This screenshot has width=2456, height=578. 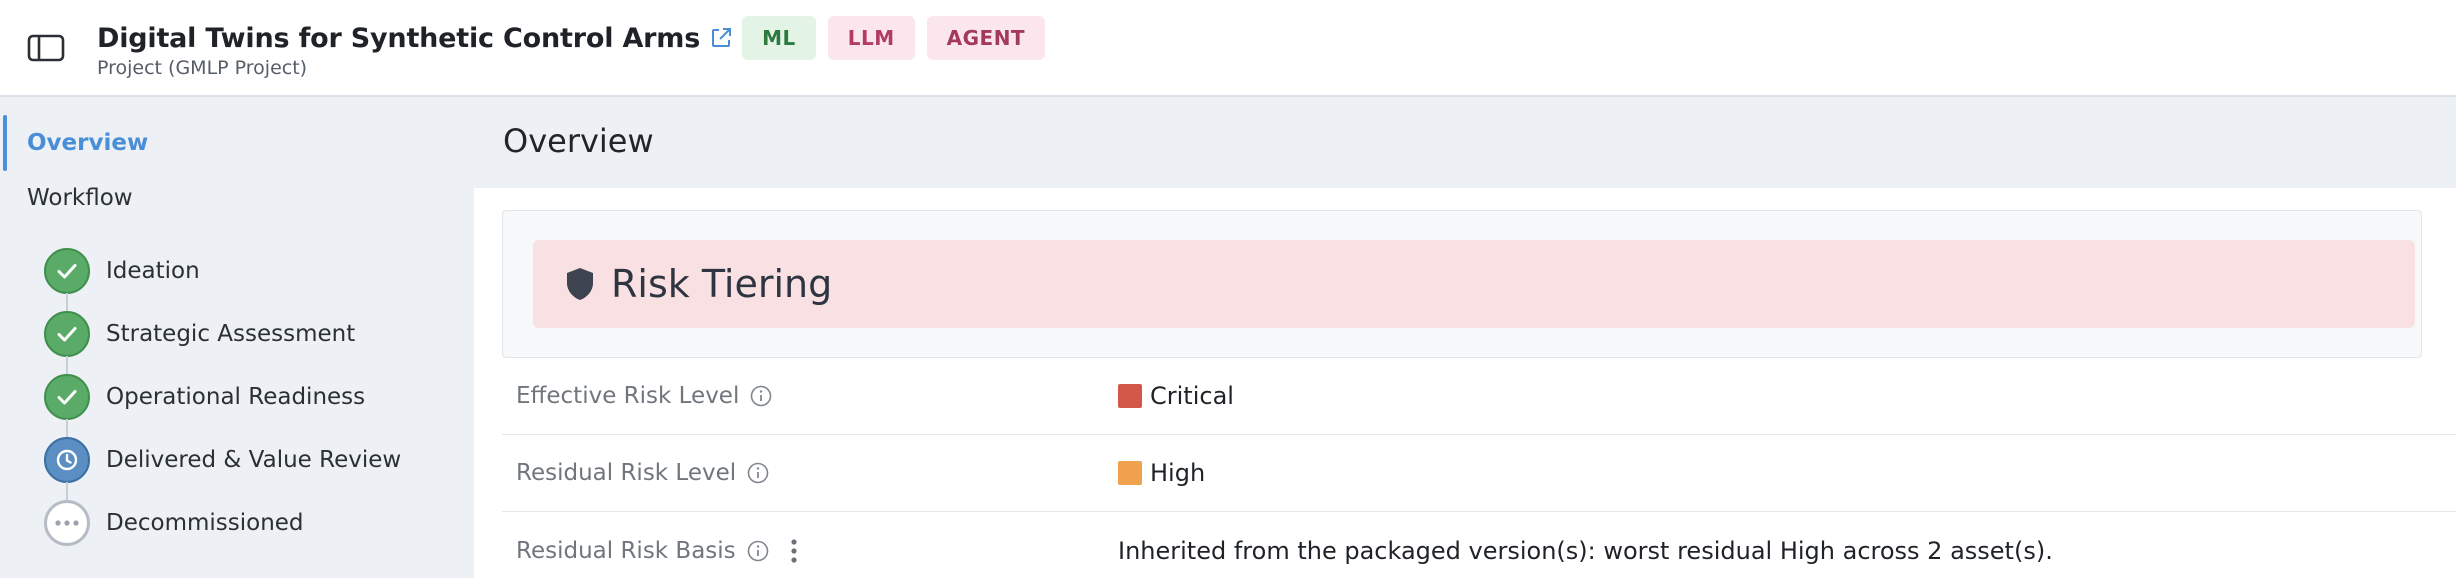 I want to click on workflow-step-strategic-assessment: Strategic Assessment, so click(x=222, y=338).